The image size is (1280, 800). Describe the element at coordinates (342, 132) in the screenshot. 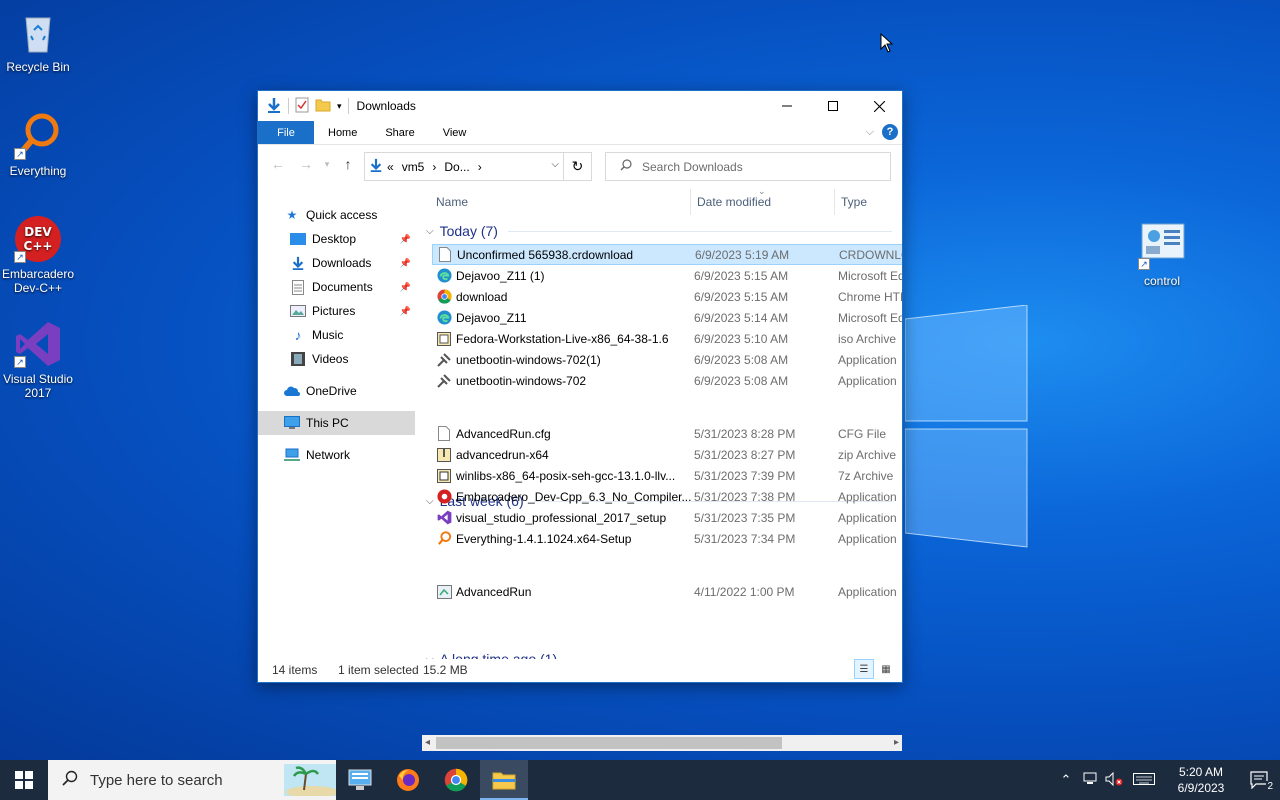

I see `tab-home: Home` at that location.